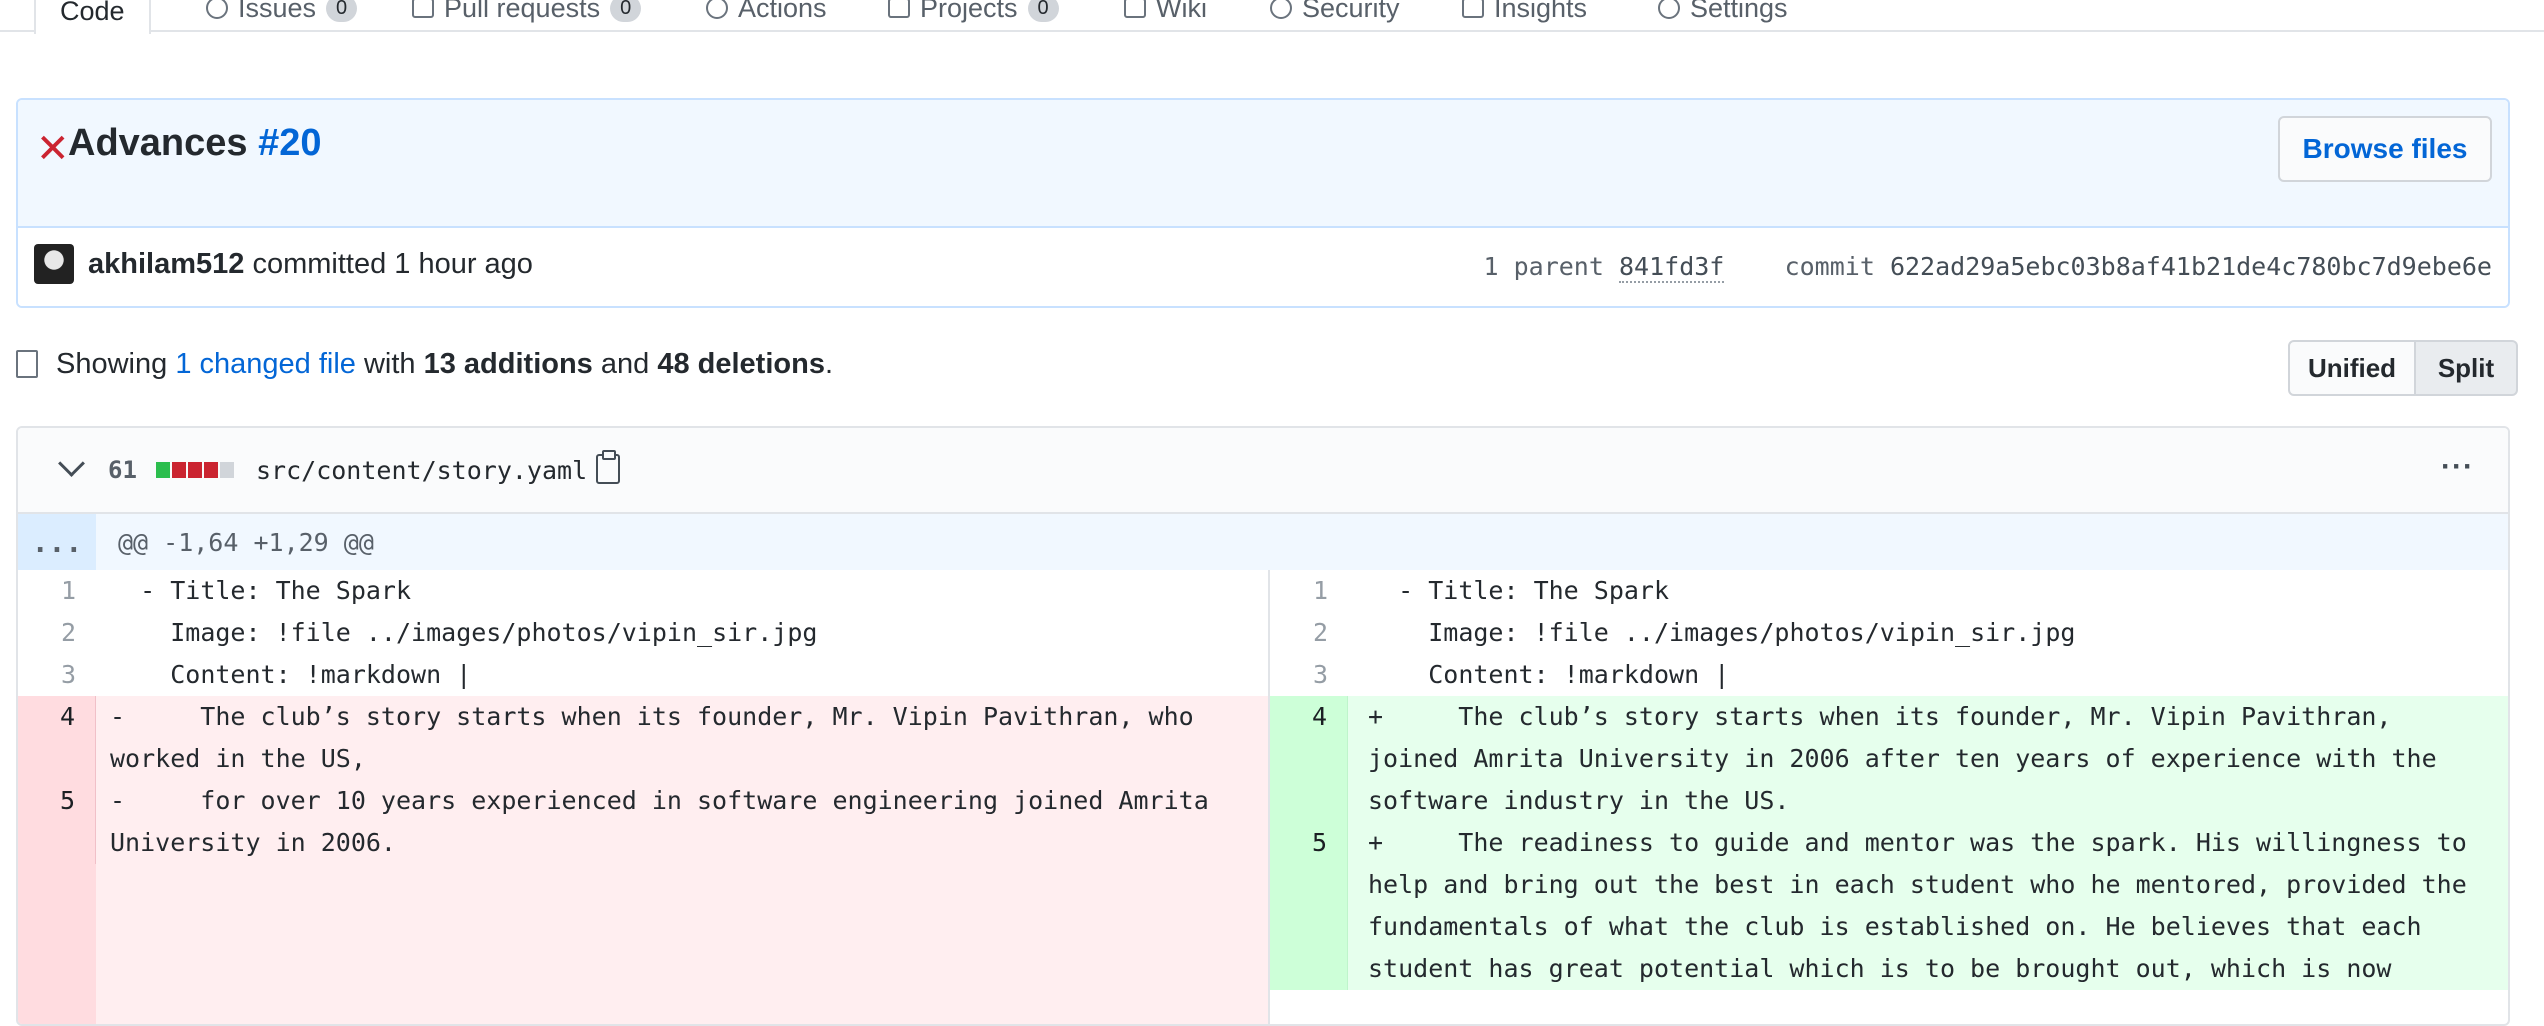 The height and width of the screenshot is (1026, 2544). What do you see at coordinates (217, 9) in the screenshot?
I see `issue-icon` at bounding box center [217, 9].